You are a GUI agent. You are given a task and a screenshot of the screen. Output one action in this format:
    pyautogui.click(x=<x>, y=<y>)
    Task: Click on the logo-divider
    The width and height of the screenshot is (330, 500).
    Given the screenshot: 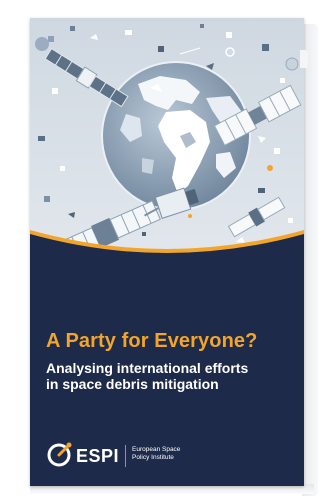 What is the action you would take?
    pyautogui.click(x=125, y=456)
    